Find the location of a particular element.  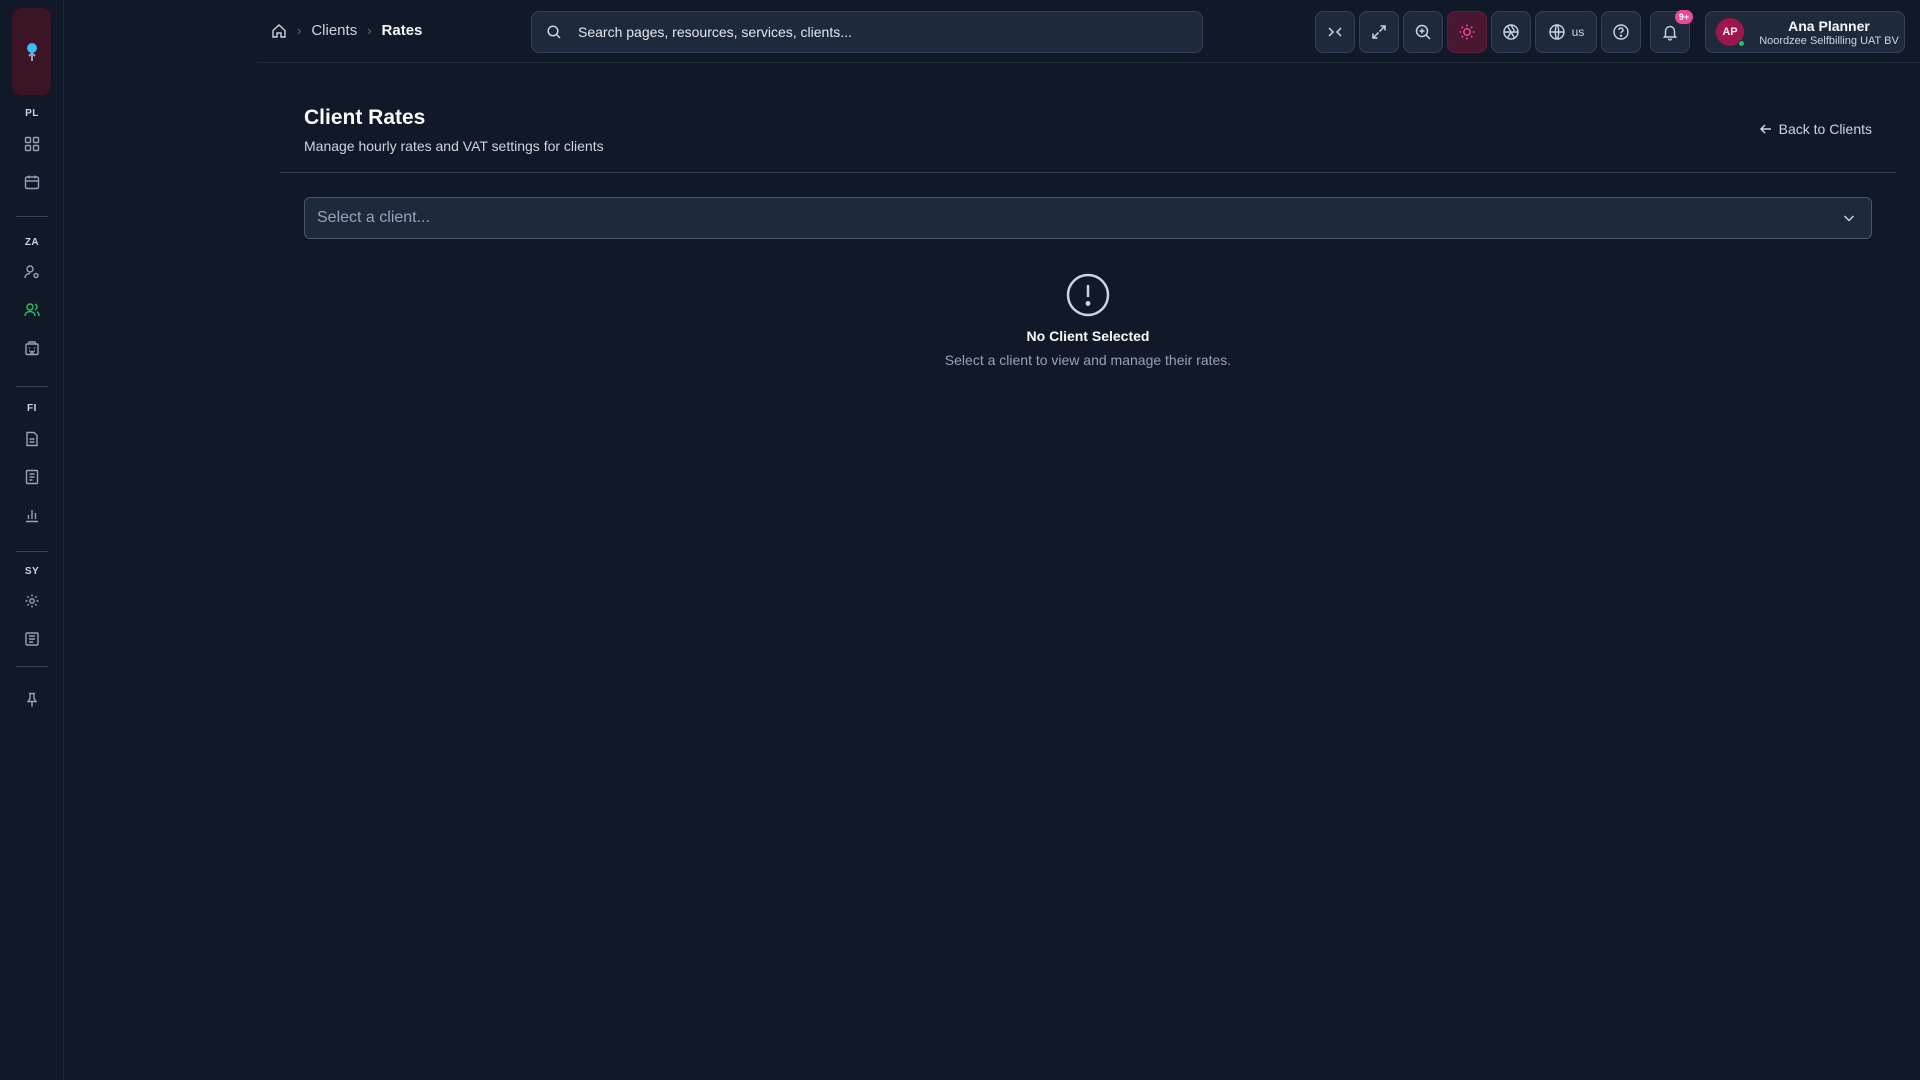

sidebar-section-za: ZA is located at coordinates (32, 242).